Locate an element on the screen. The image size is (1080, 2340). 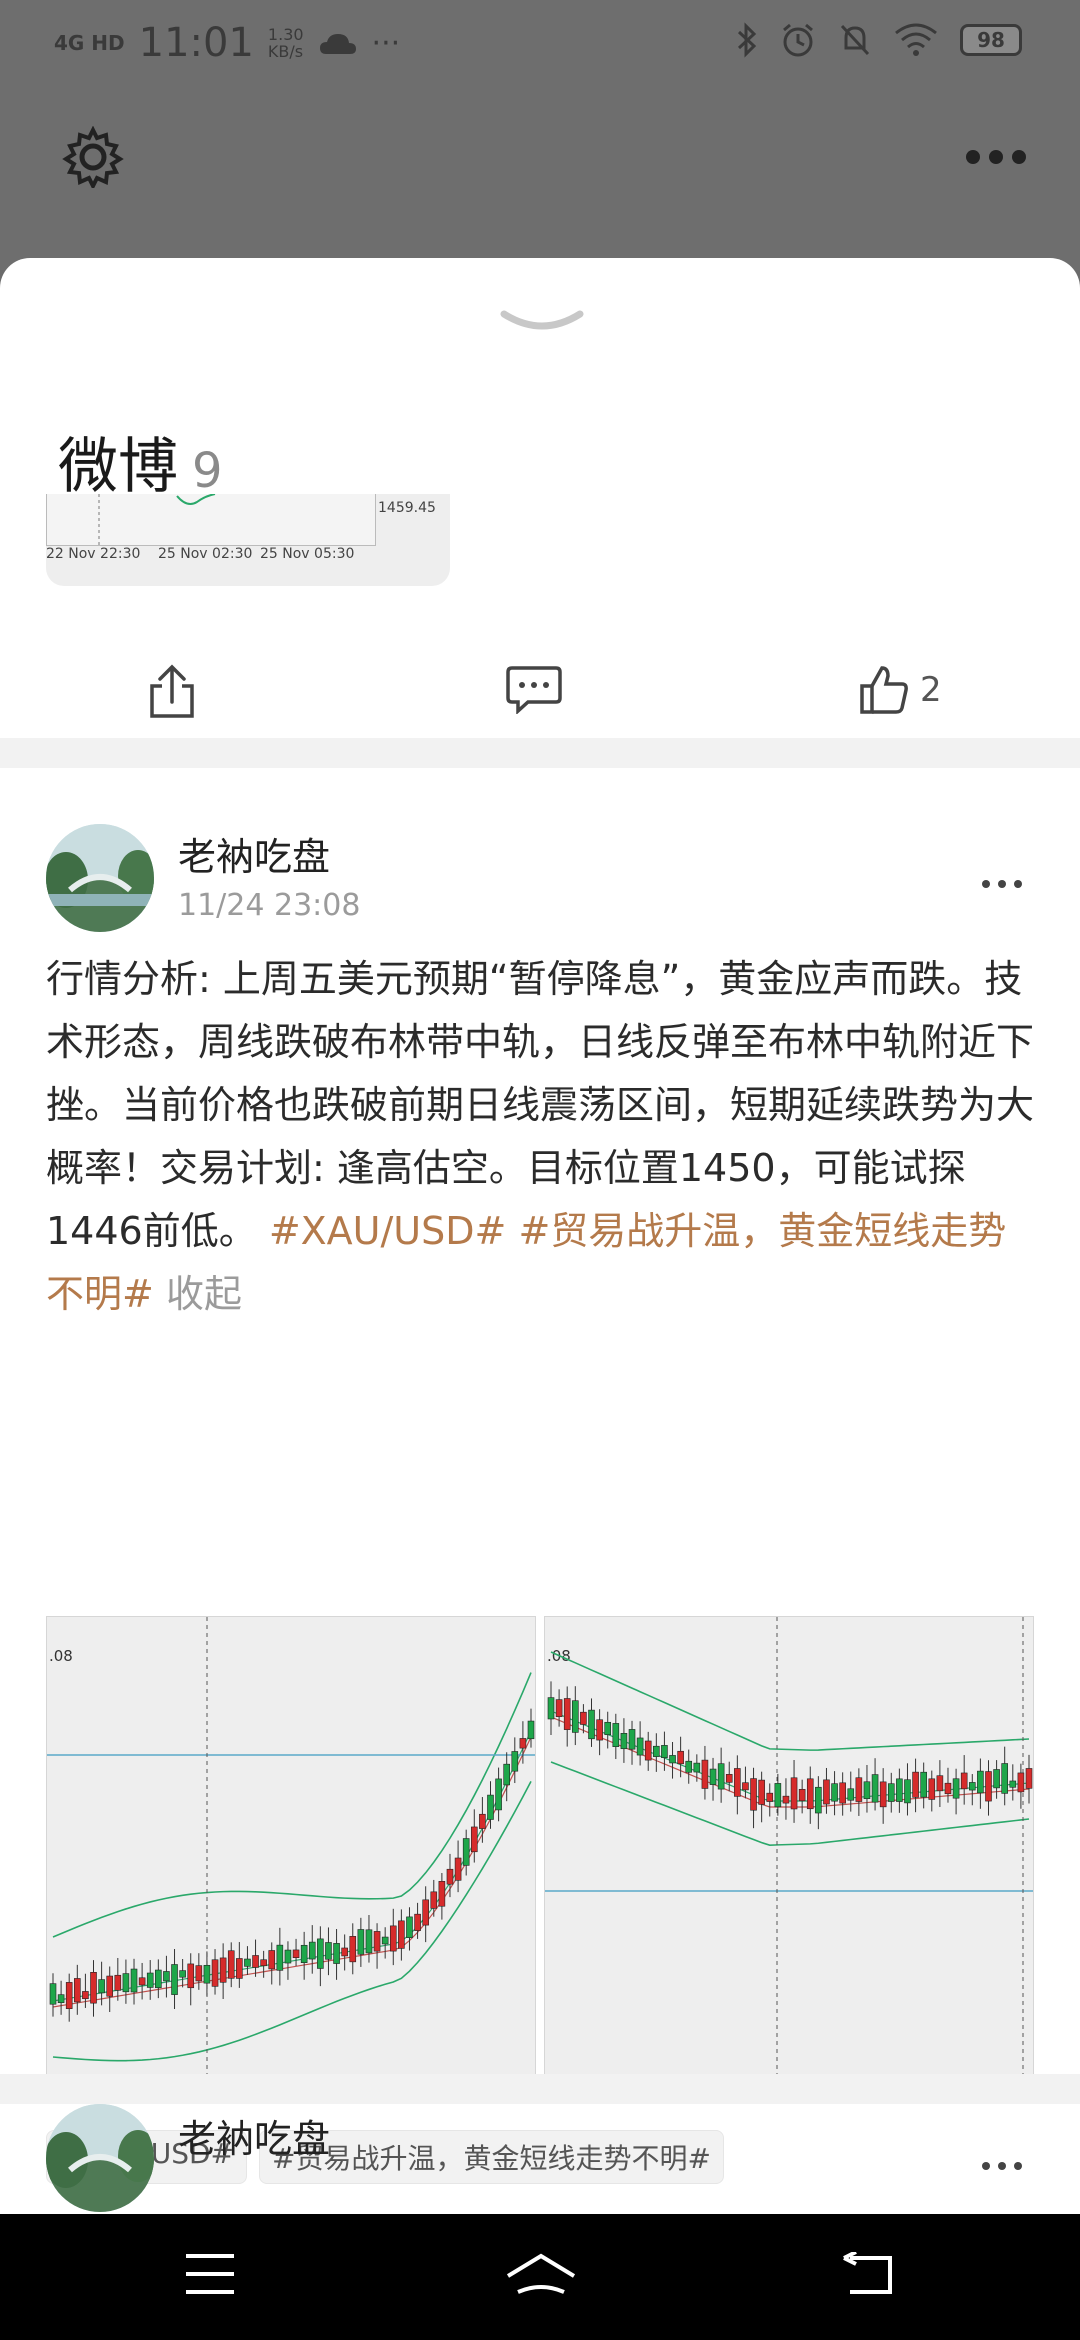
next-post: 老衲吃盘 is located at coordinates (540, 2159).